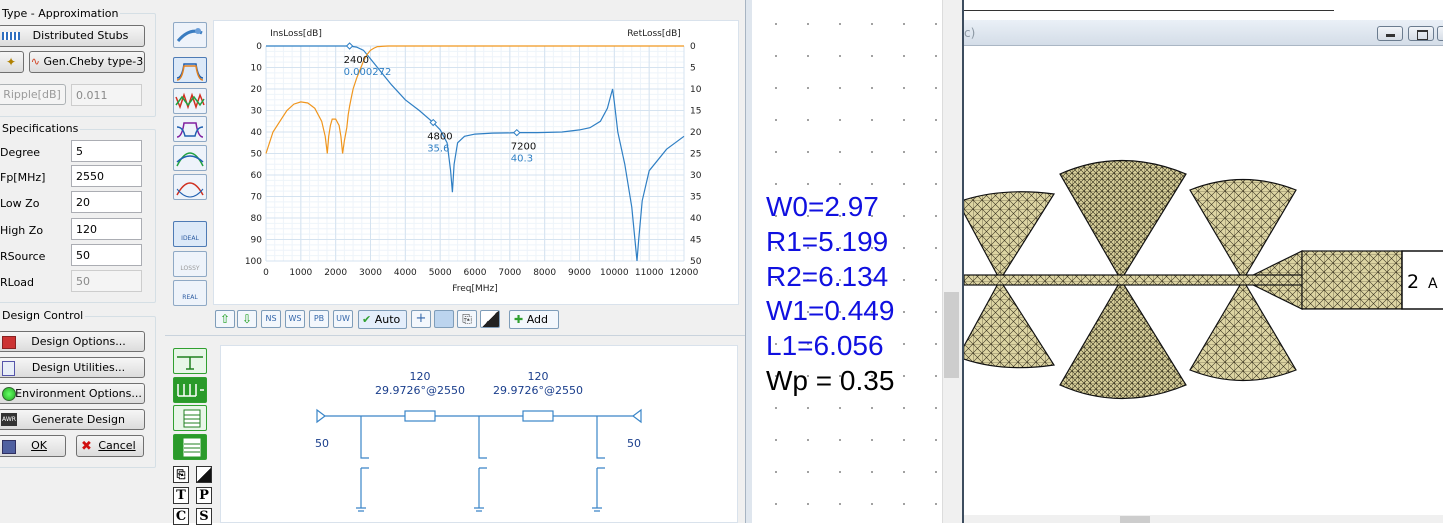 The width and height of the screenshot is (1443, 527). Describe the element at coordinates (247, 319) in the screenshot. I see `scroll-down-button: ⇩` at that location.